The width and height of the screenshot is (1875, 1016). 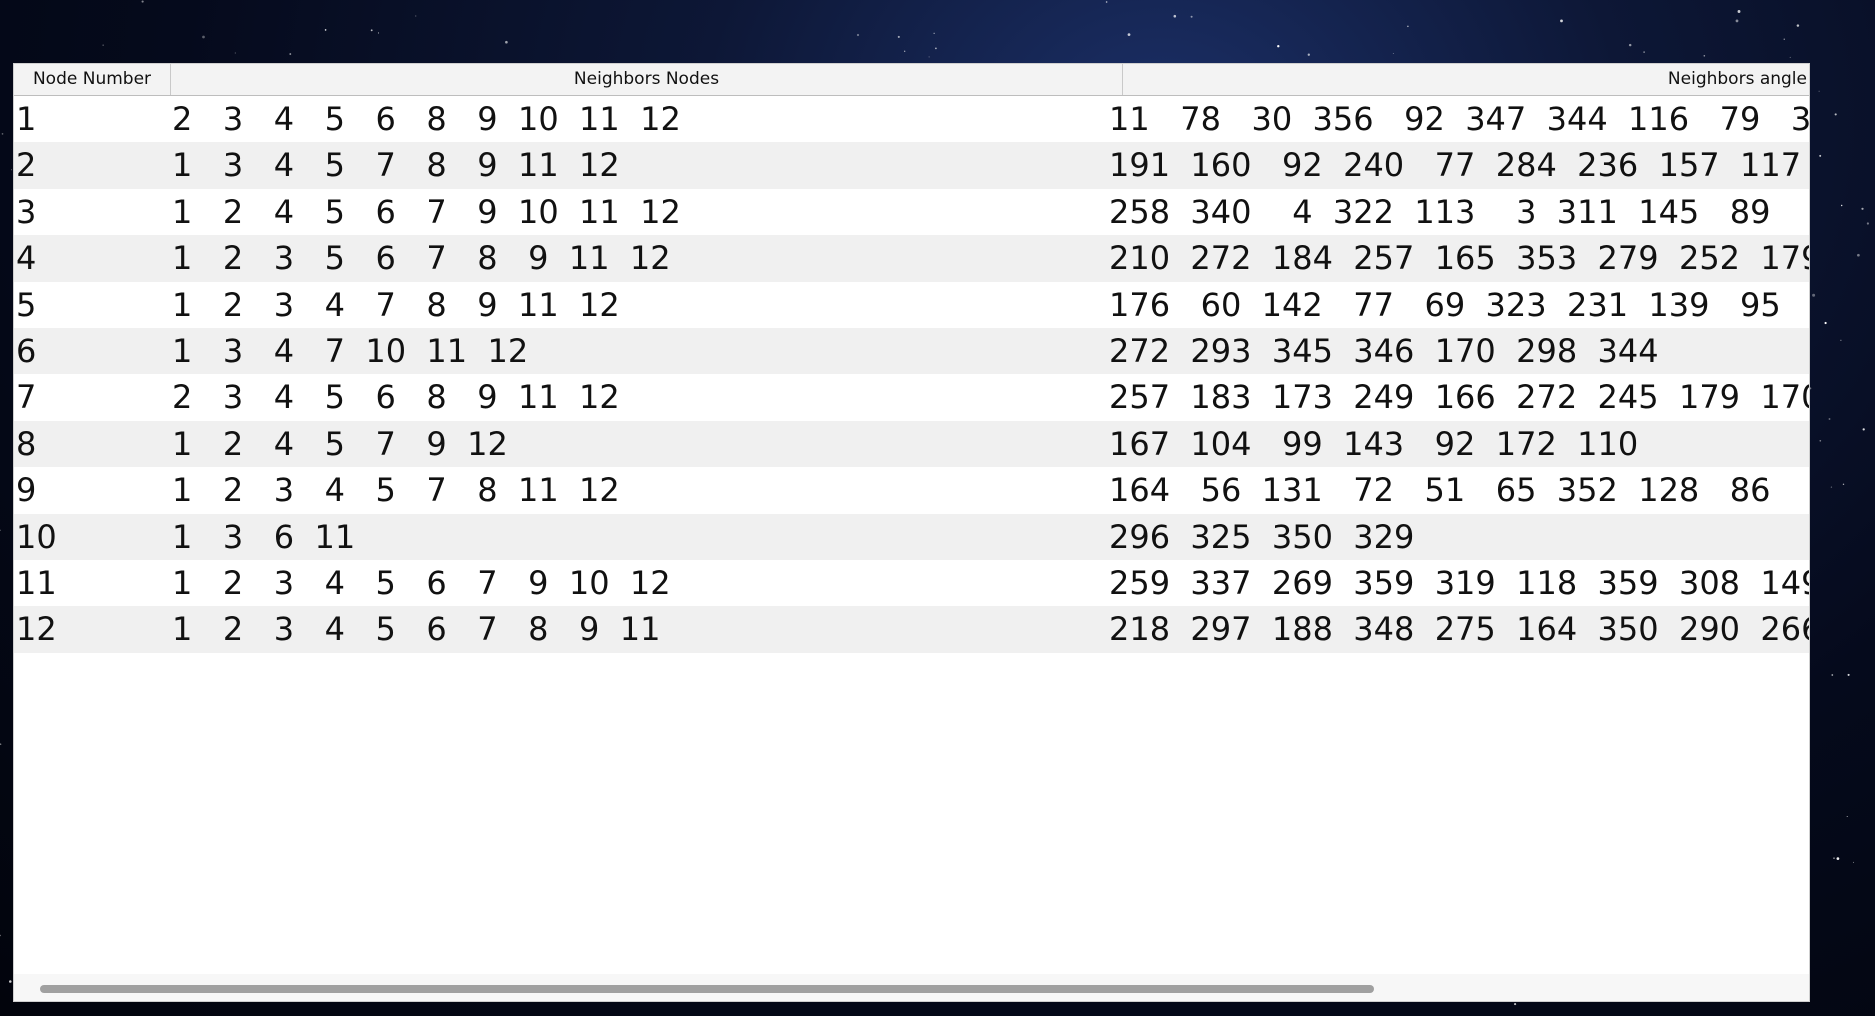 I want to click on neighbors-angle-cell: 191 160 92 240 77 284 236 157 117, so click(x=1455, y=165).